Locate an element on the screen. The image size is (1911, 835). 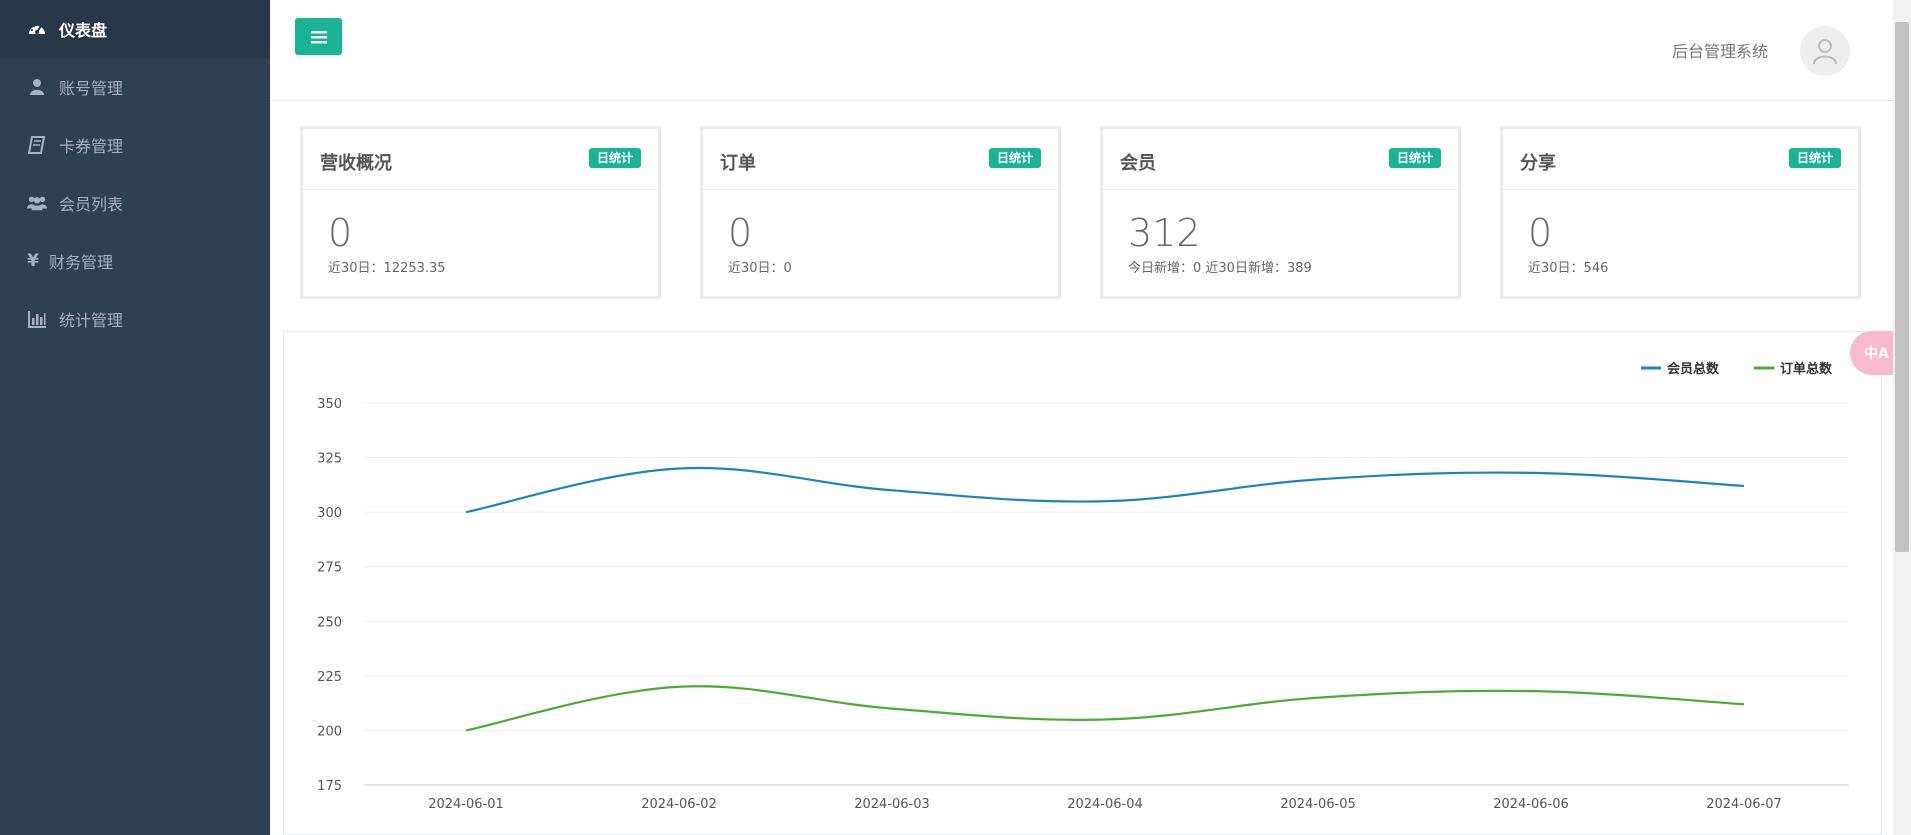
dashboard-icon is located at coordinates (37, 29).